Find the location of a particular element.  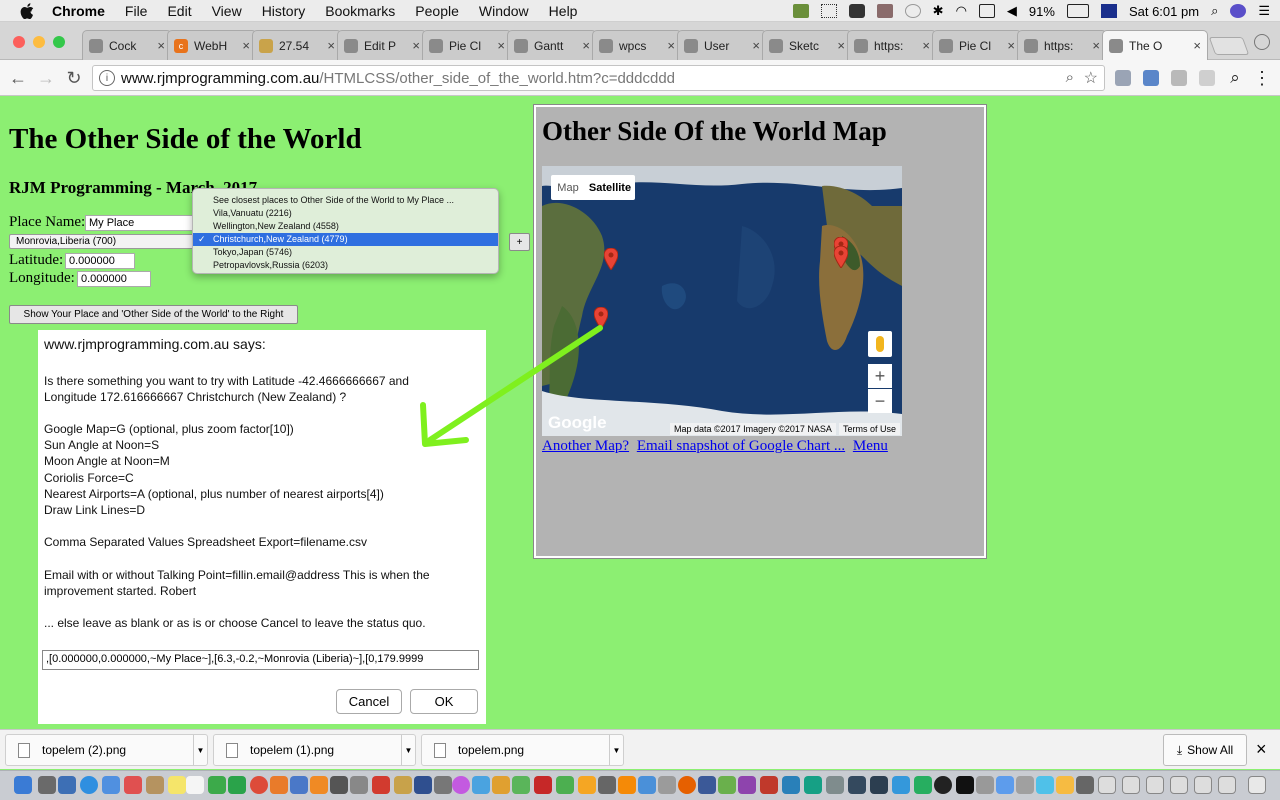

cancel-button: Cancel is located at coordinates (369, 701).